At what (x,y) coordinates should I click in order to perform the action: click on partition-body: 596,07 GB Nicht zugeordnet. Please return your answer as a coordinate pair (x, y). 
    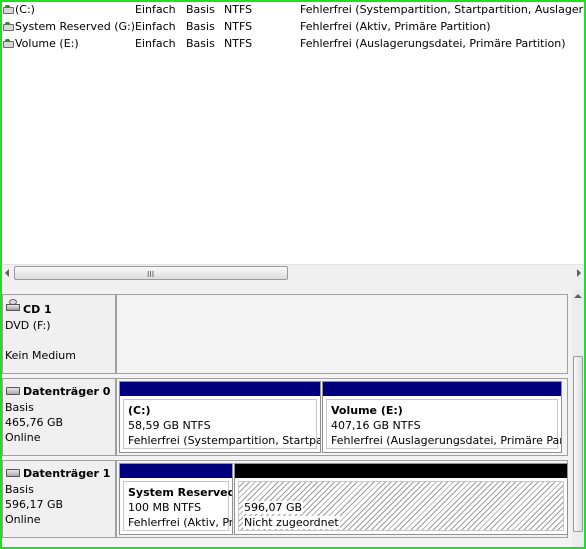
    Looking at the image, I should click on (401, 506).